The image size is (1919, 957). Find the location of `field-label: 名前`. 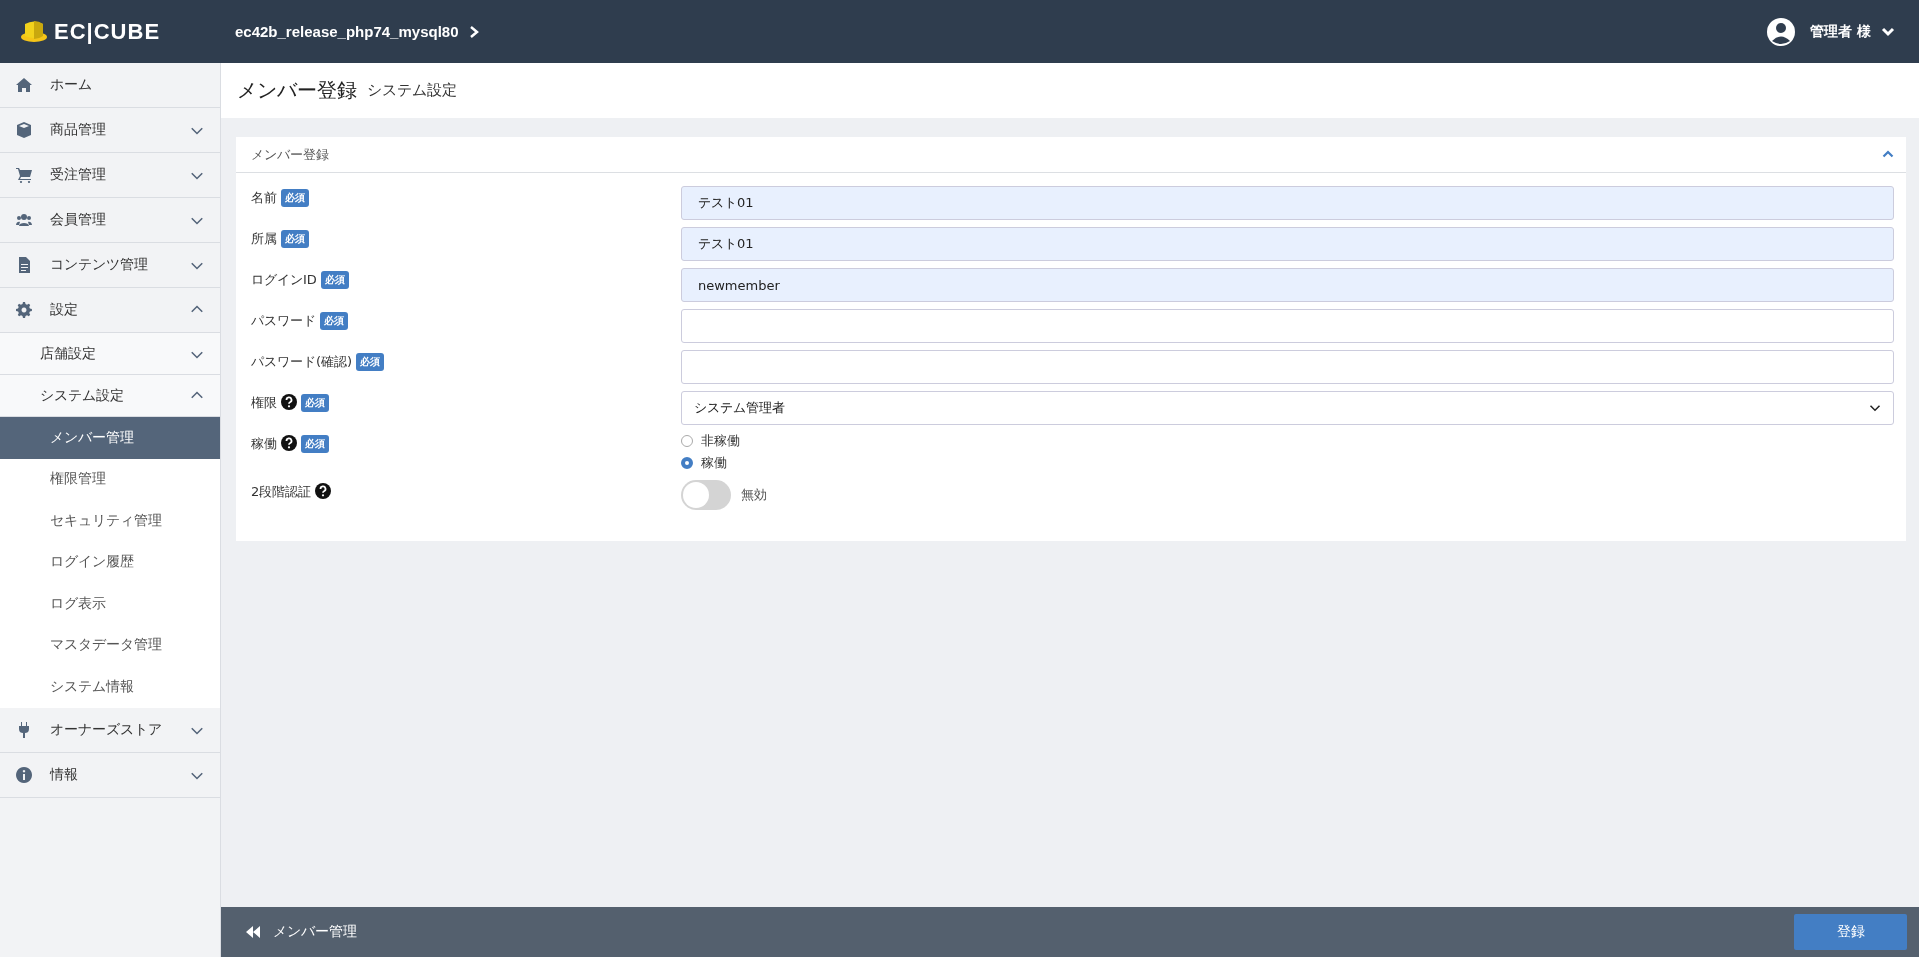

field-label: 名前 is located at coordinates (264, 198).